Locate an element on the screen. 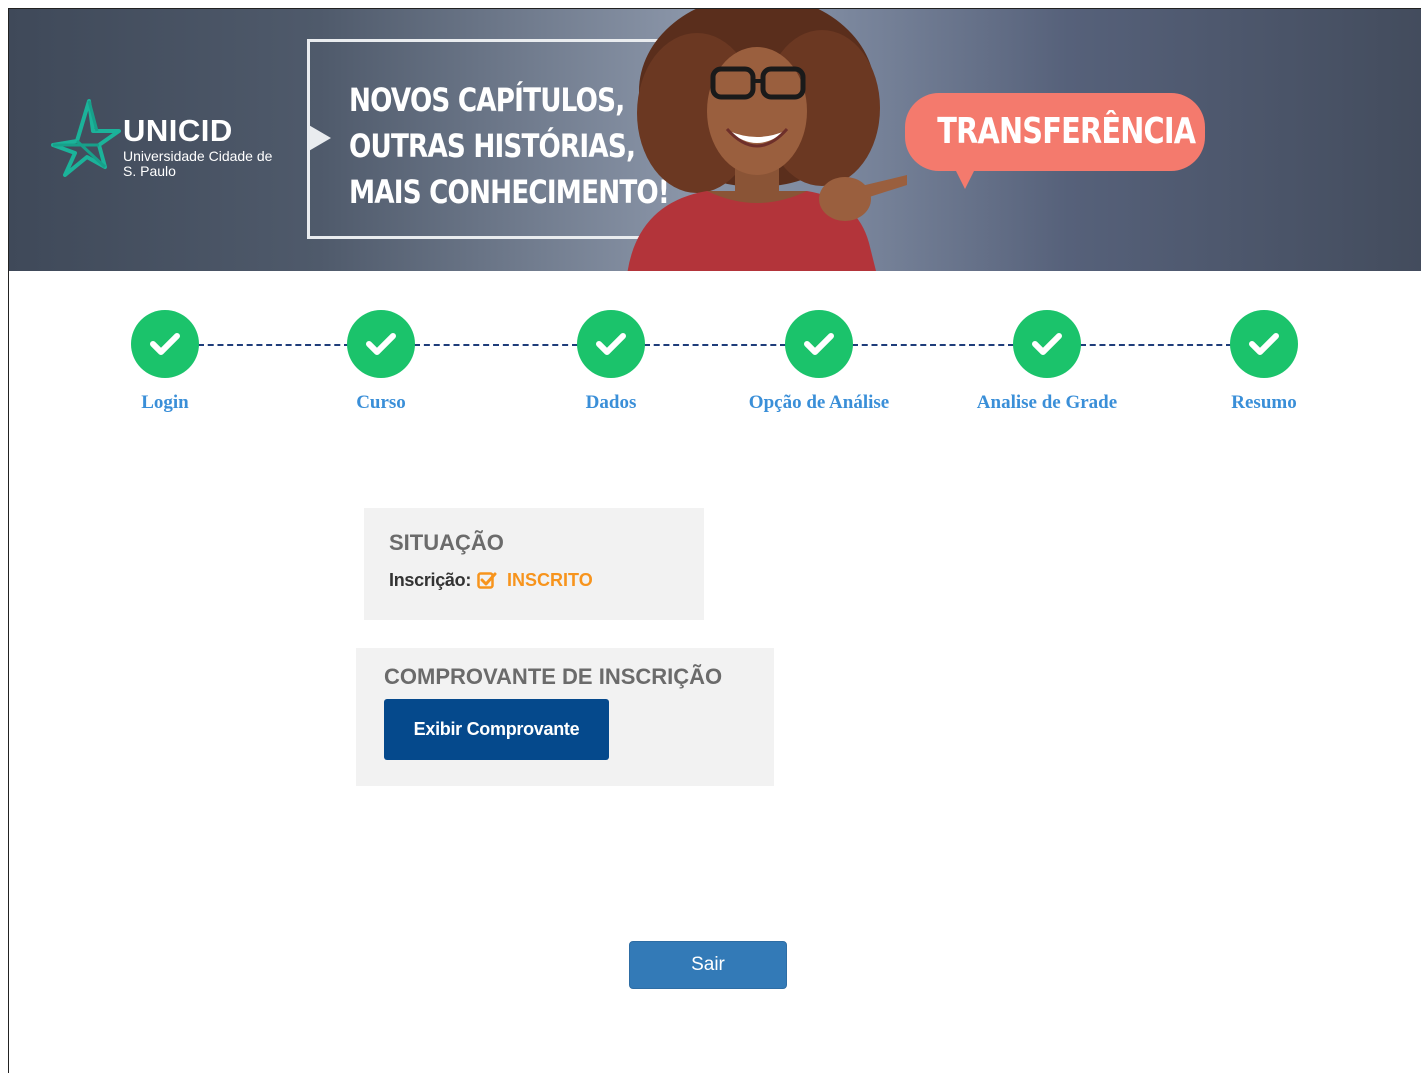  unicid-logo: UNICID Universidade Cidade de S. Paulo is located at coordinates (169, 142).